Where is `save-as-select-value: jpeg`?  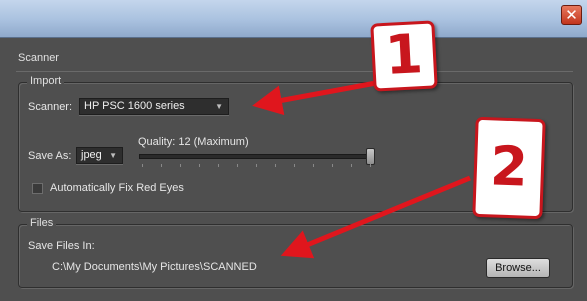
save-as-select-value: jpeg is located at coordinates (91, 155).